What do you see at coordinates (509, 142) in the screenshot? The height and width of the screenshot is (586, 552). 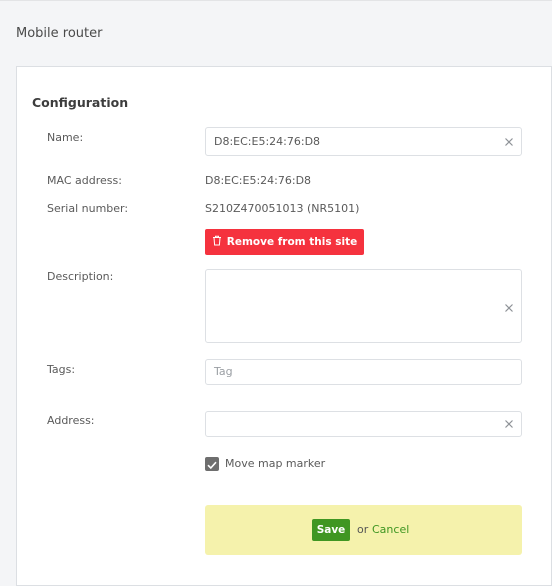 I see `clear-name-icon` at bounding box center [509, 142].